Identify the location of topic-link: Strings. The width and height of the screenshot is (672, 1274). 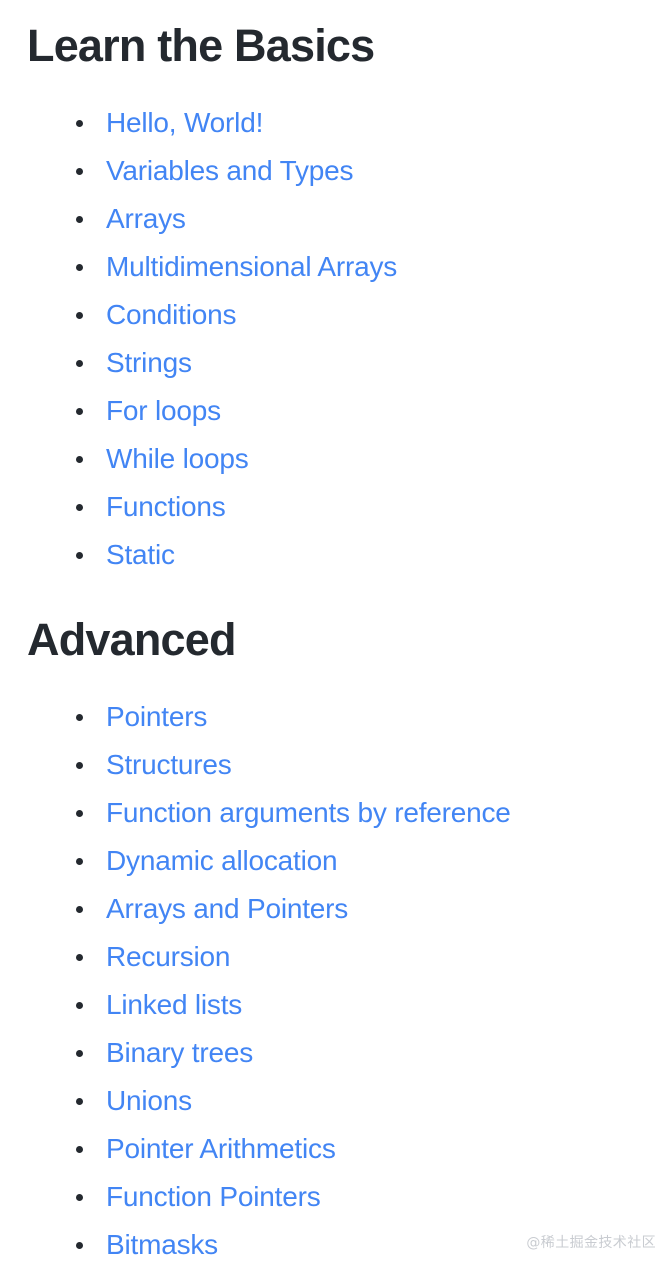
(149, 362).